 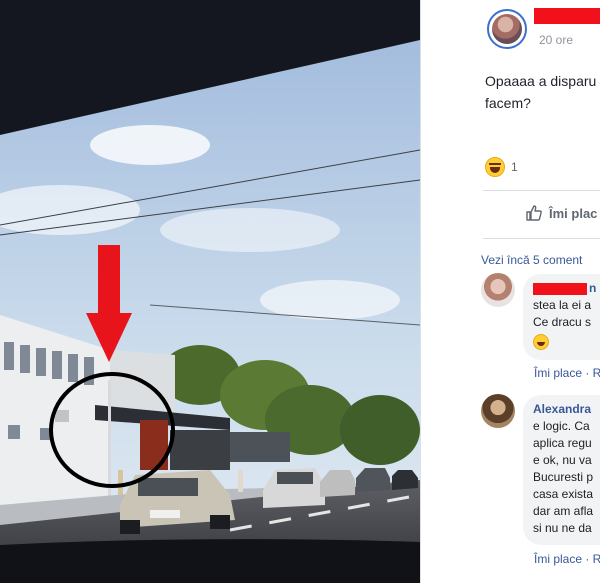 What do you see at coordinates (563, 494) in the screenshot?
I see `comment-text-line: casa exista` at bounding box center [563, 494].